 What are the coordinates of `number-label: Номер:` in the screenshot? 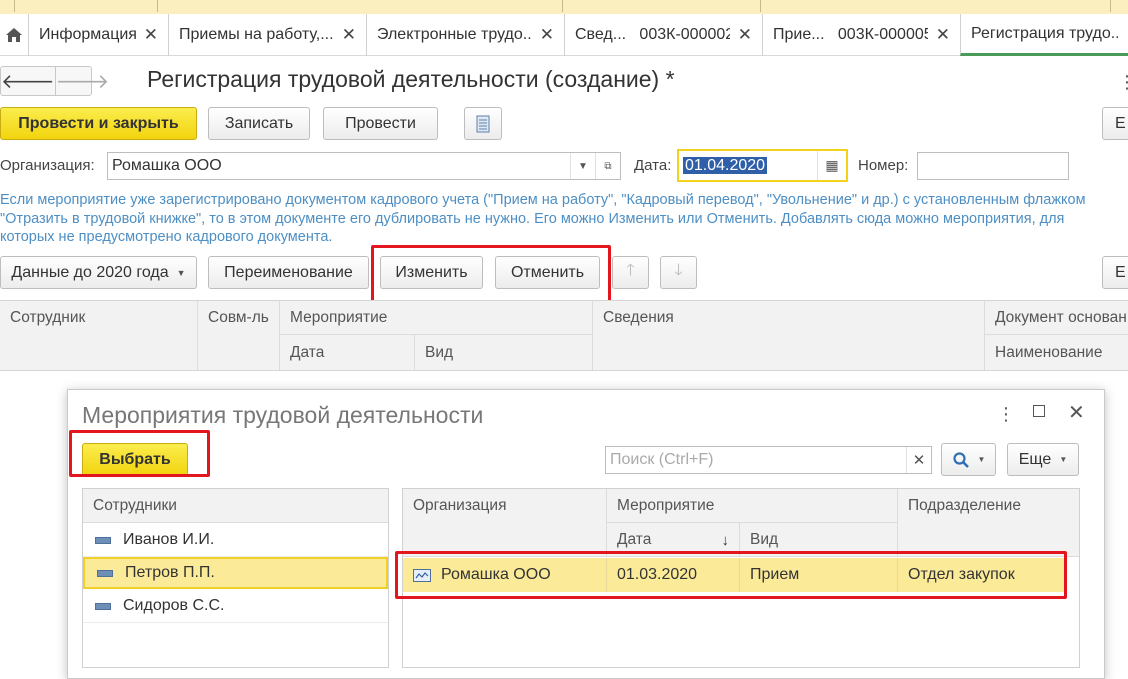 It's located at (883, 165).